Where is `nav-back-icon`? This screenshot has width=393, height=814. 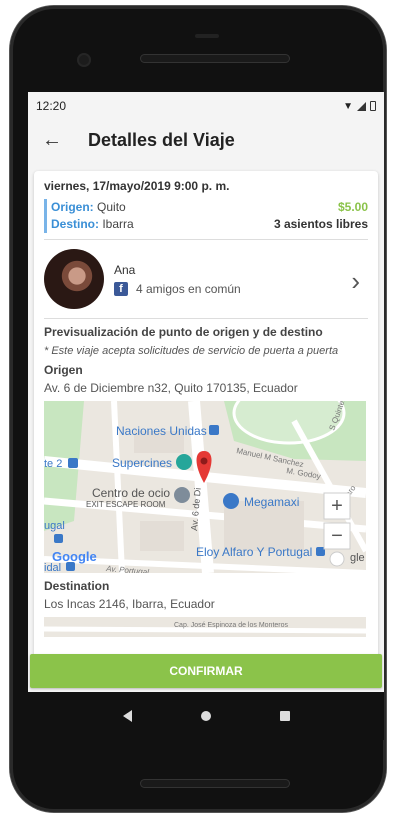 nav-back-icon is located at coordinates (127, 716).